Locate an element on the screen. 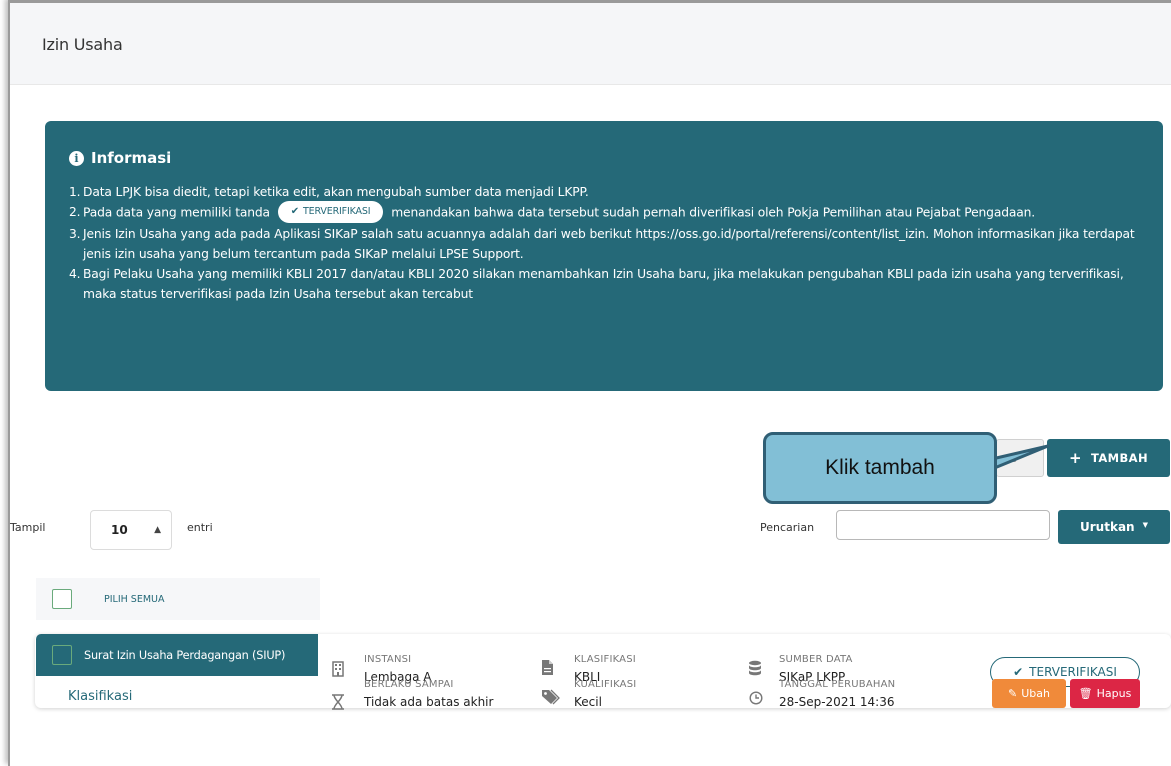 Image resolution: width=1171 pixels, height=766 pixels. hourglass-icon is located at coordinates (338, 702).